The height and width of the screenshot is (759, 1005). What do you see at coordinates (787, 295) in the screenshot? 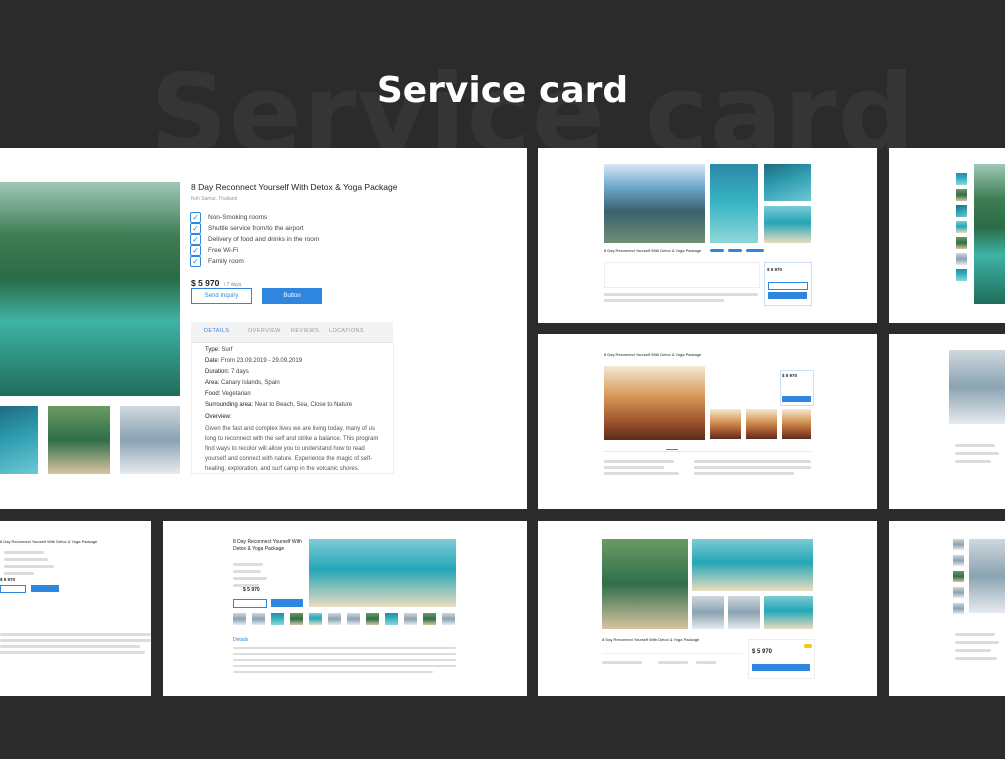
I see `card2-book-button` at bounding box center [787, 295].